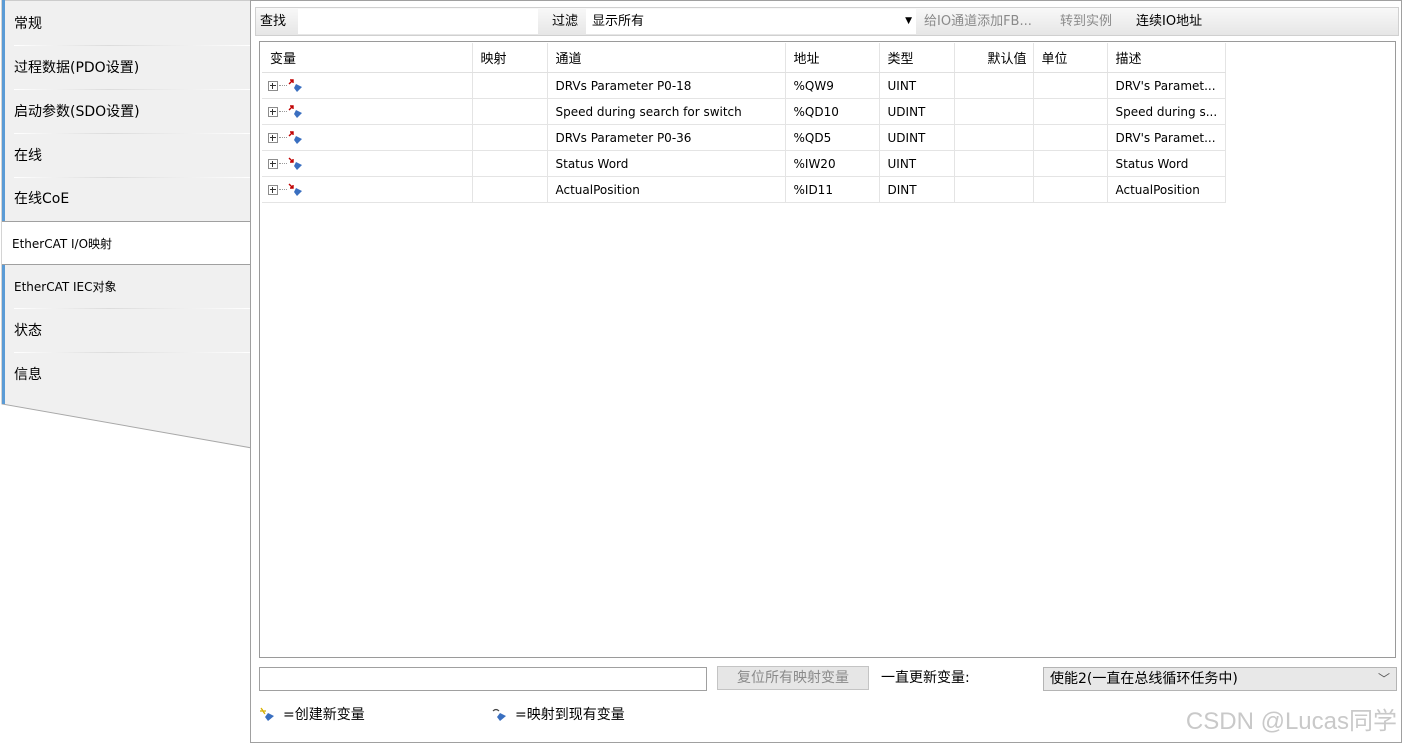  What do you see at coordinates (558, 715) in the screenshot?
I see `legend-map-existing: =映射到现有变量` at bounding box center [558, 715].